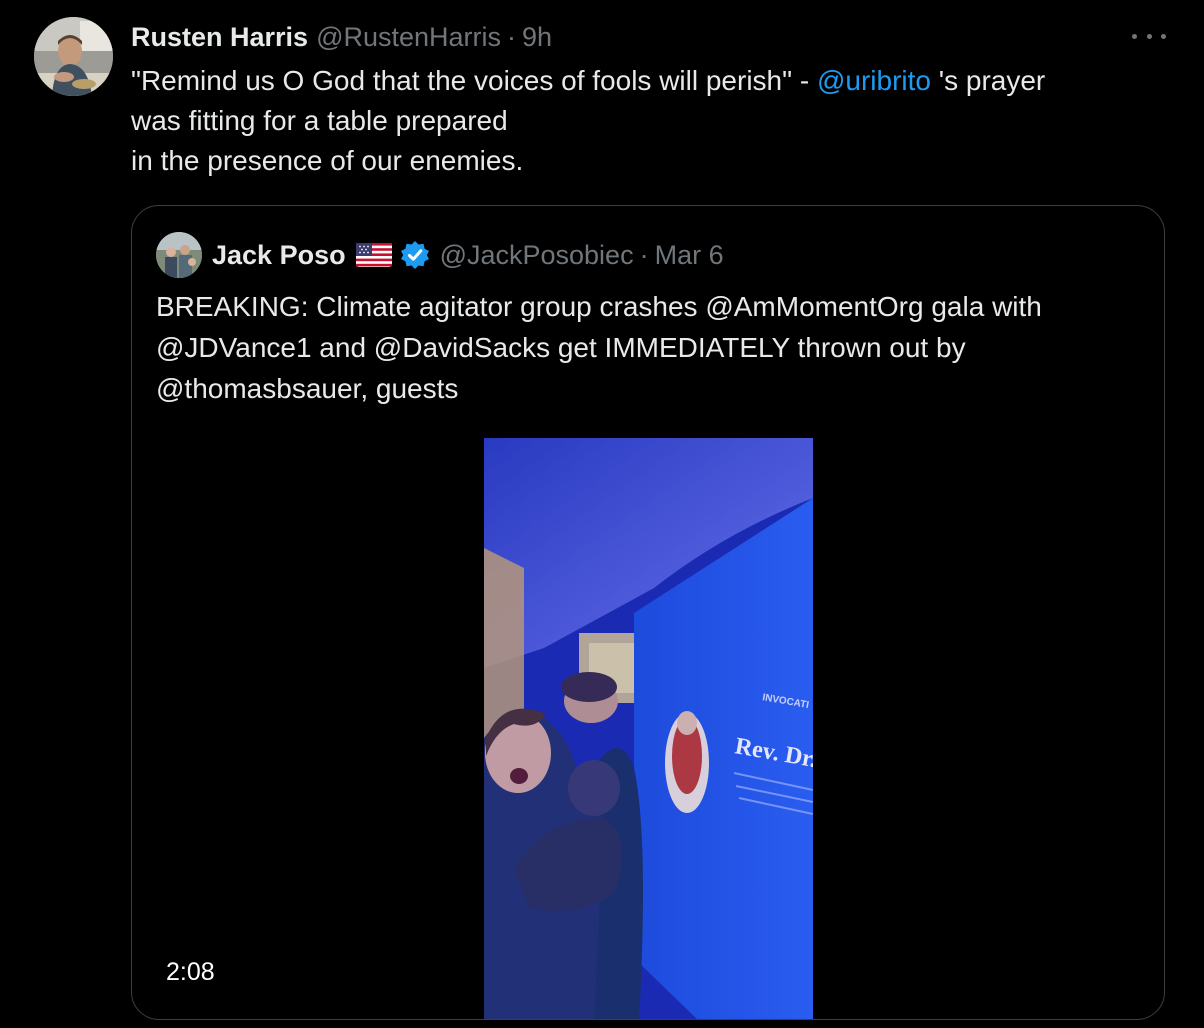  What do you see at coordinates (988, 80) in the screenshot?
I see `tweet-text-part2: 's prayer` at bounding box center [988, 80].